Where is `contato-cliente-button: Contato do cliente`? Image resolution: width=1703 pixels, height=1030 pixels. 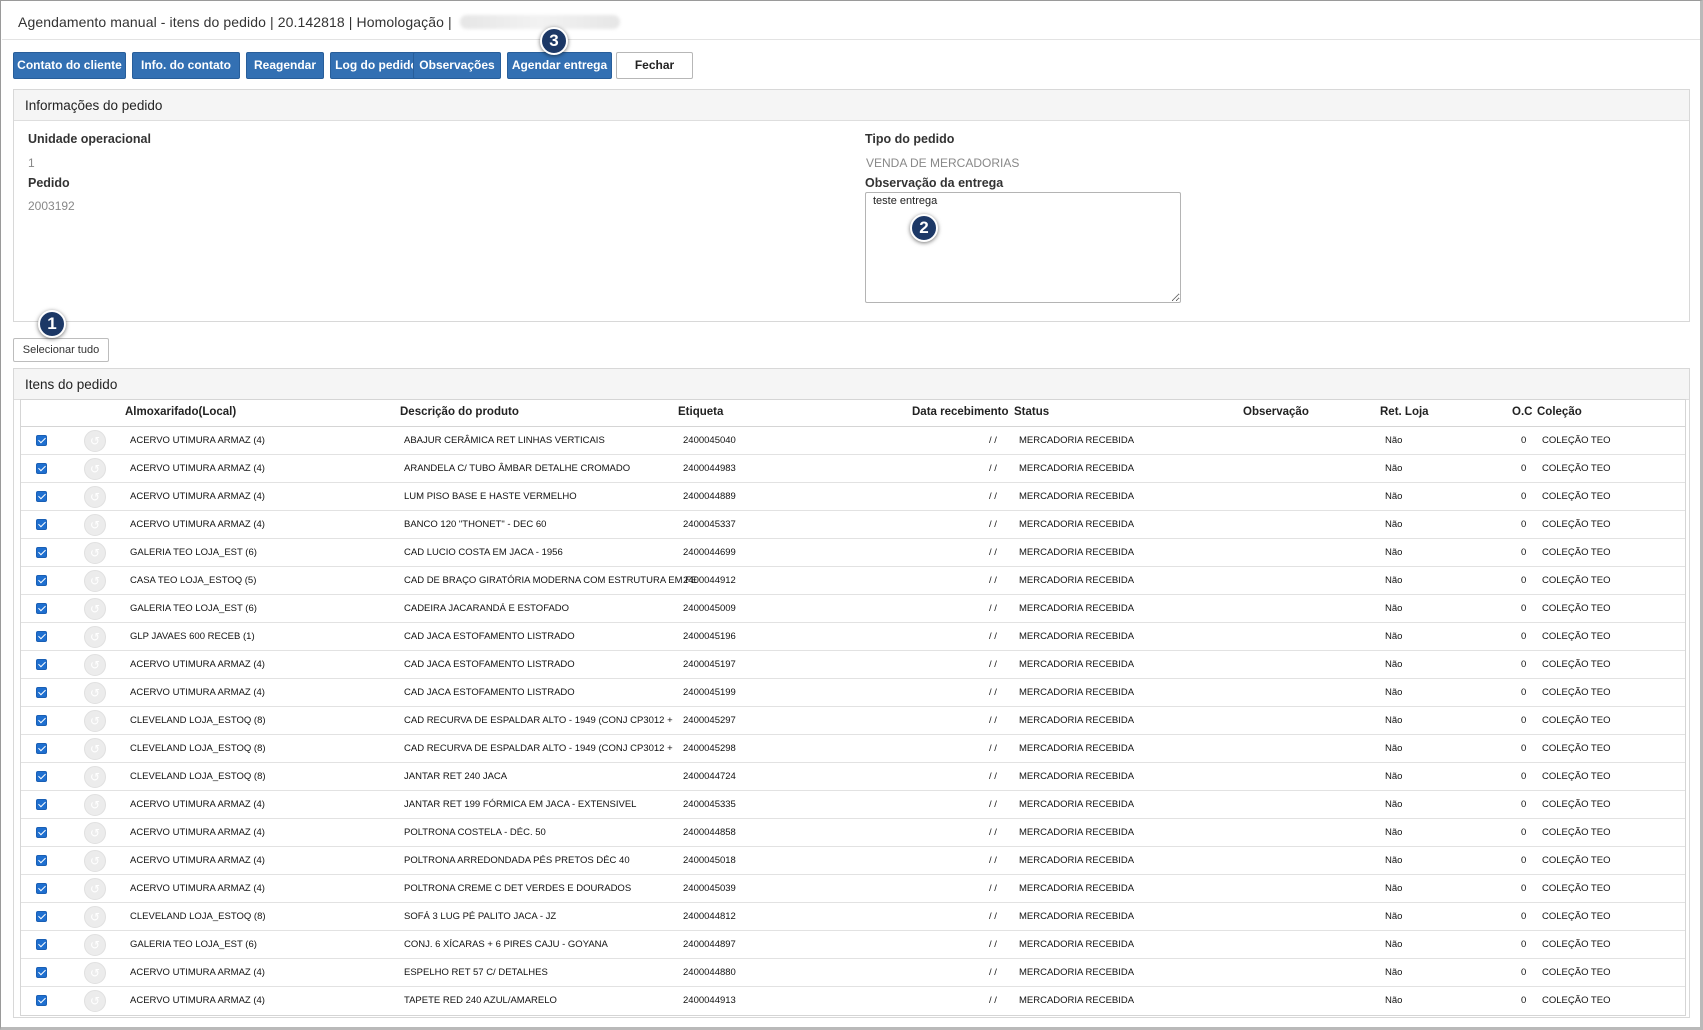
contato-cliente-button: Contato do cliente is located at coordinates (69, 65).